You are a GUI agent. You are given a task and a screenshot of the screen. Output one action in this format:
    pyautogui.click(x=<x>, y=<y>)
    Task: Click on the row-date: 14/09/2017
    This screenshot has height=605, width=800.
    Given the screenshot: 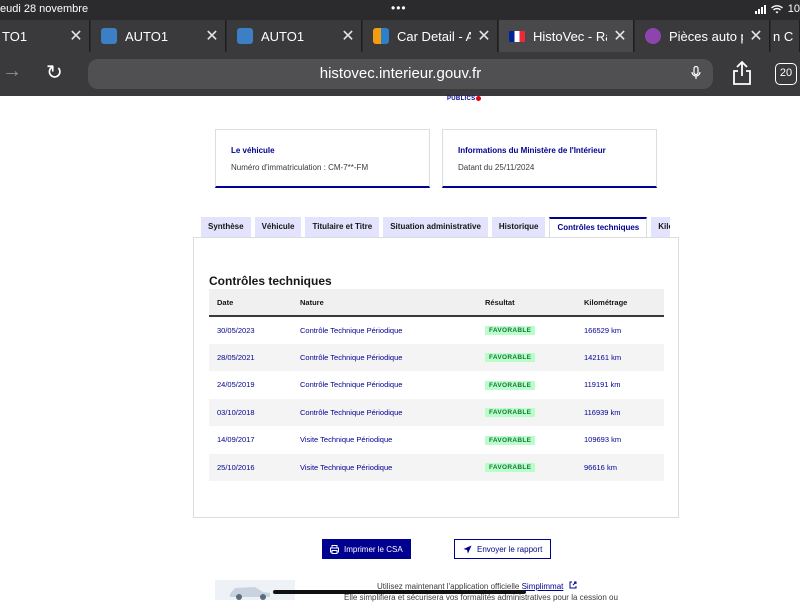 What is the action you would take?
    pyautogui.click(x=236, y=440)
    